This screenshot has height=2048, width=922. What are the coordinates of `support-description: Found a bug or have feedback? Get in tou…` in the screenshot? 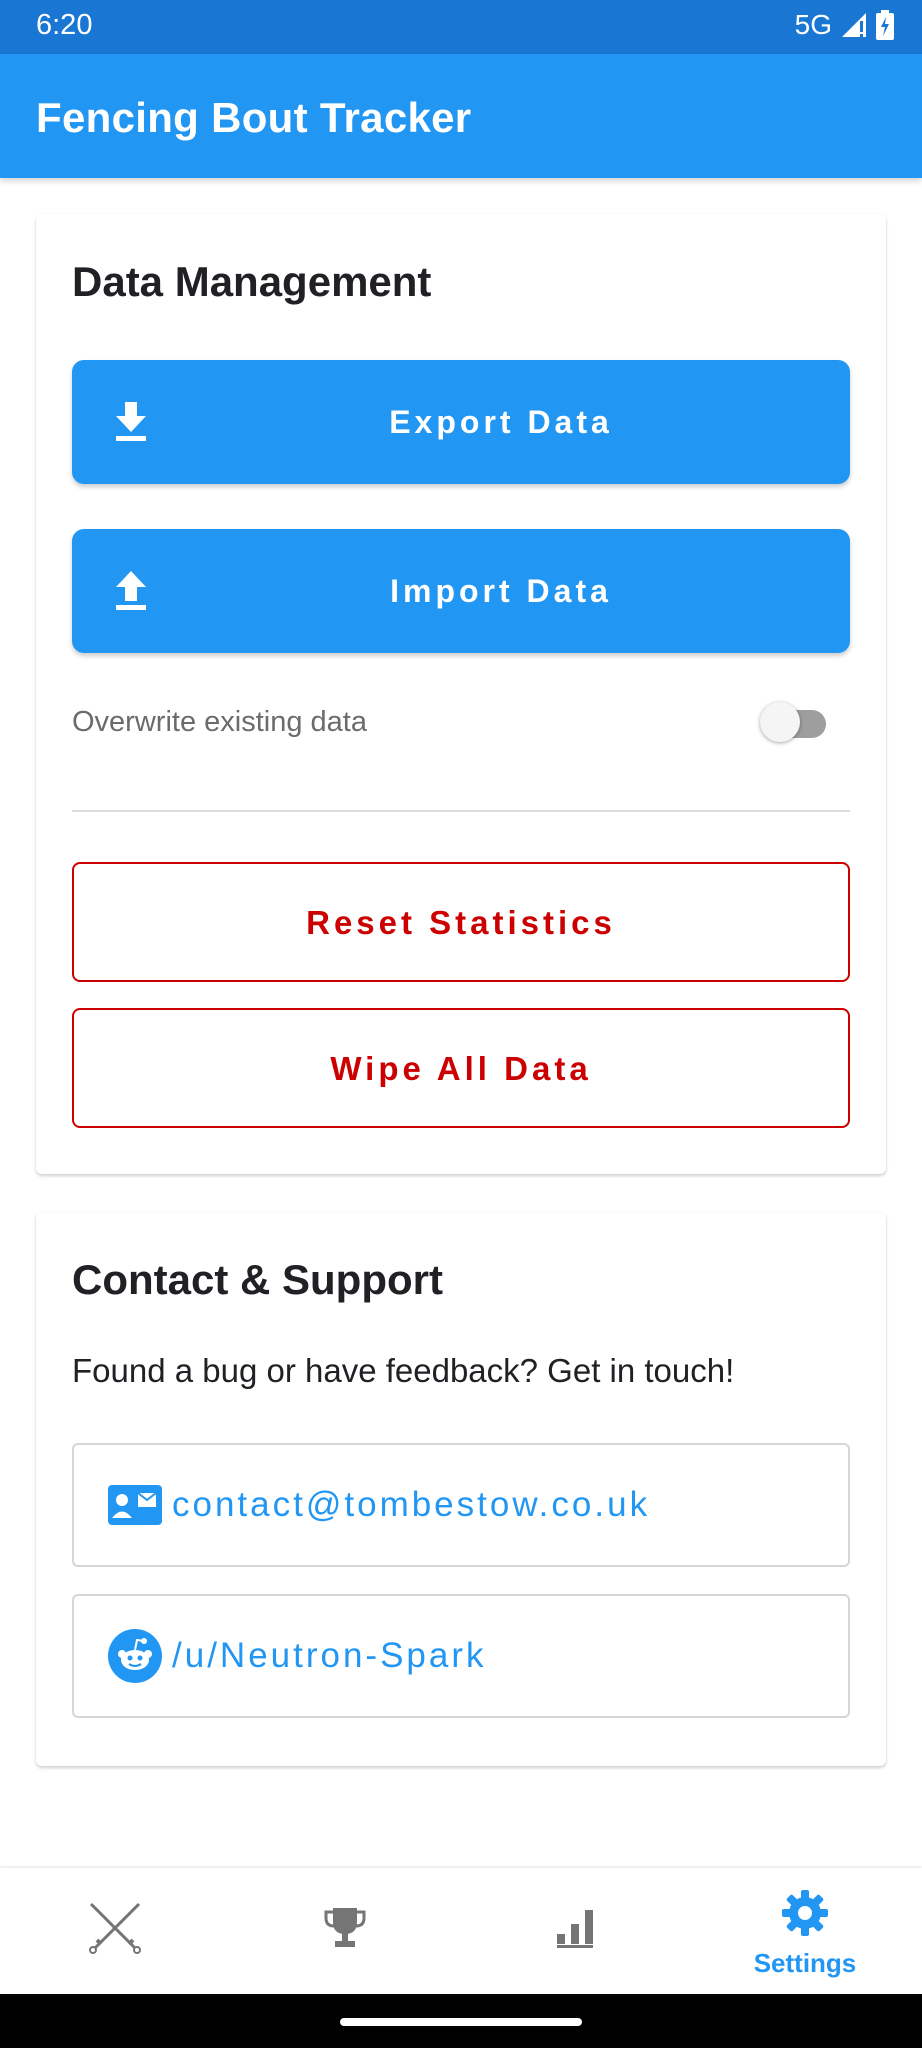 It's located at (403, 1370).